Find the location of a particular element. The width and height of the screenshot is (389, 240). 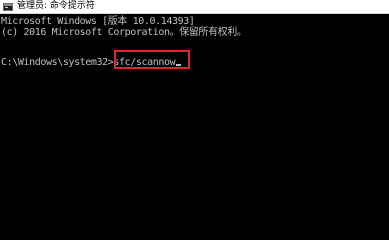

cmd-console-icon is located at coordinates (8, 6).